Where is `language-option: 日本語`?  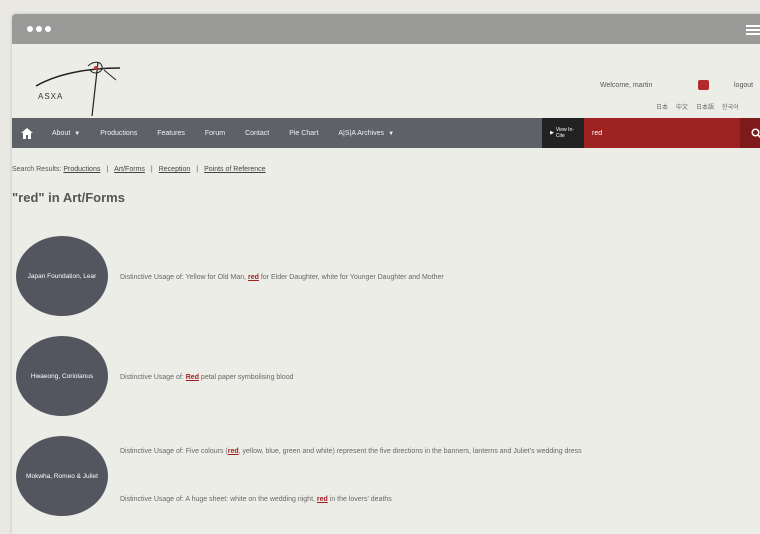
language-option: 日本語 is located at coordinates (705, 106).